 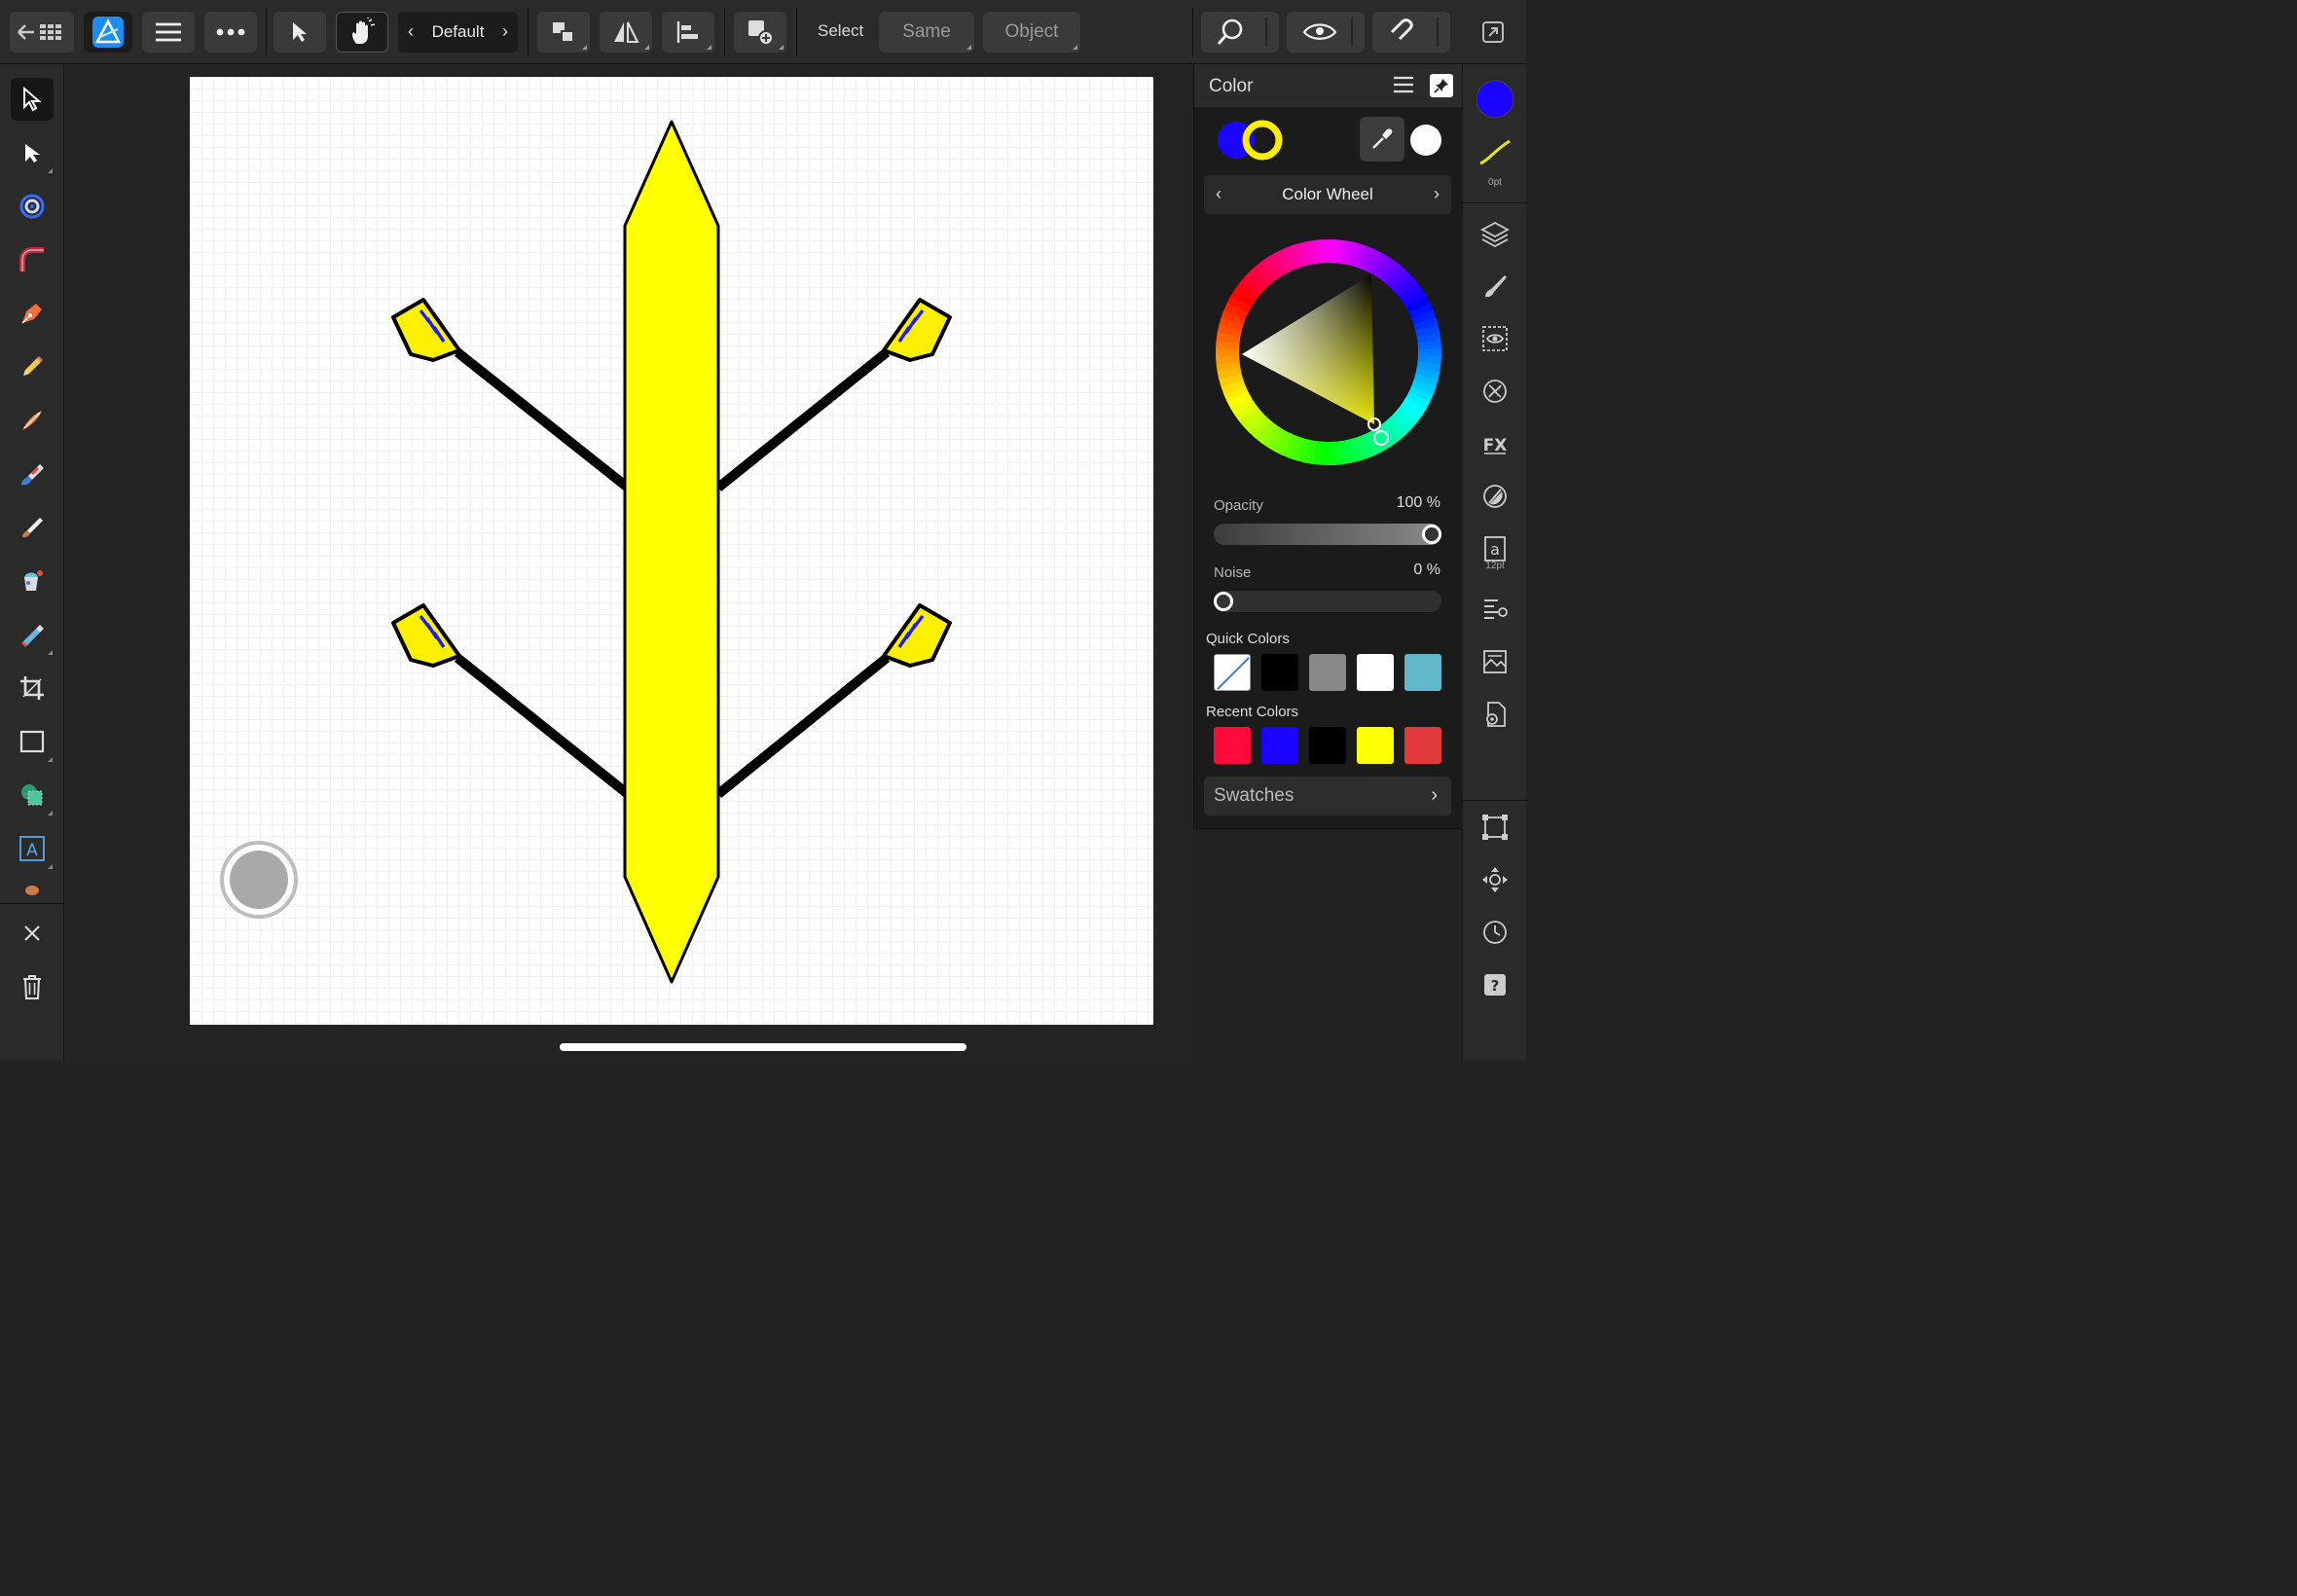 I want to click on fill-stroke-selector, so click(x=1255, y=142).